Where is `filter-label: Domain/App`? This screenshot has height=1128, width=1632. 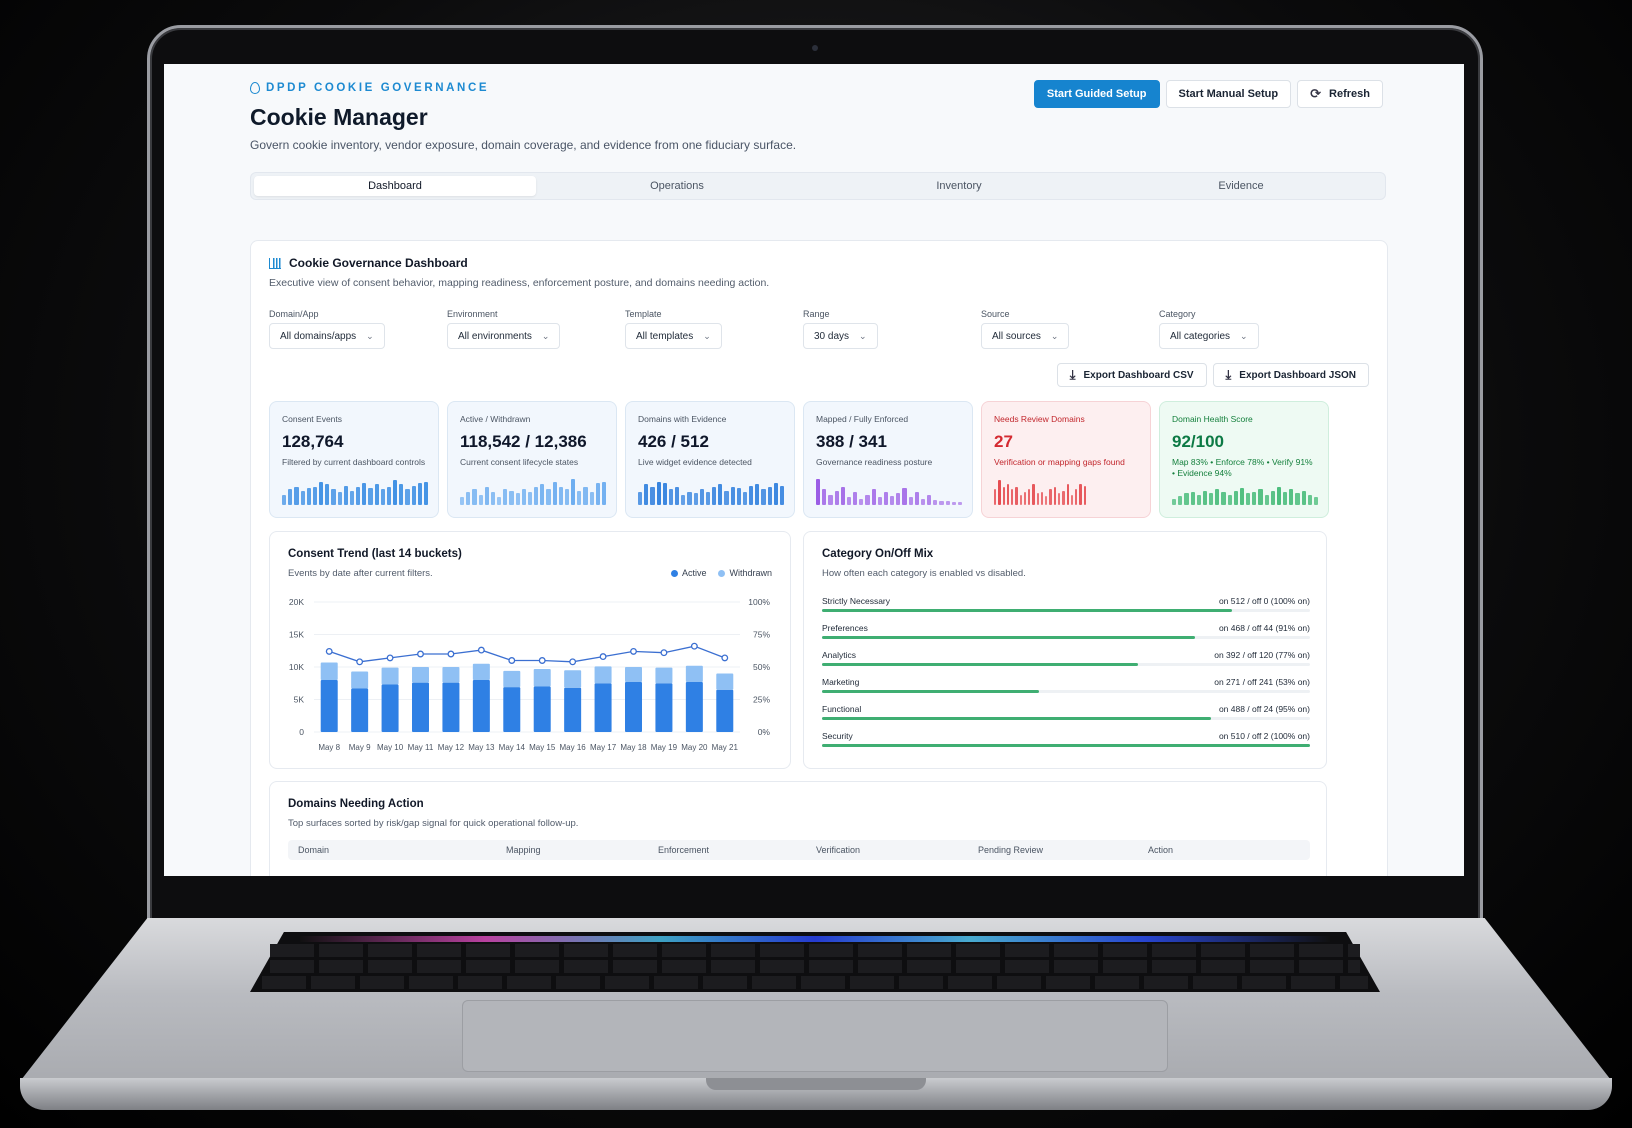
filter-label: Domain/App is located at coordinates (294, 314).